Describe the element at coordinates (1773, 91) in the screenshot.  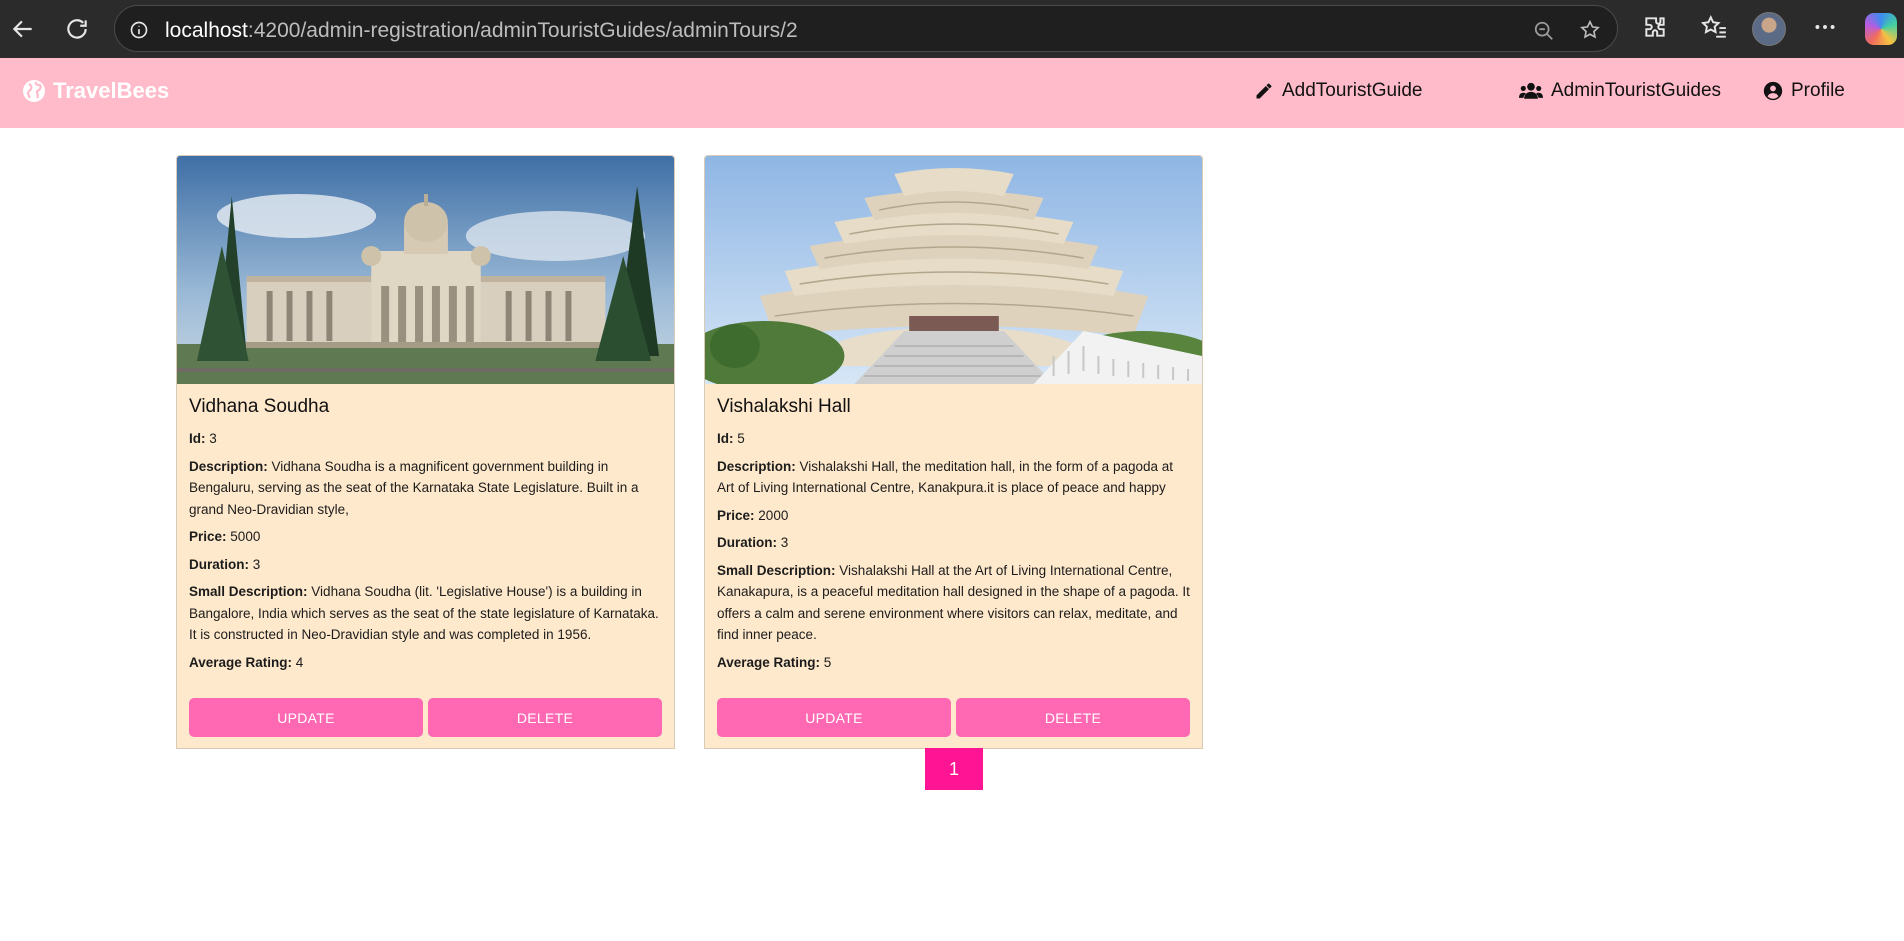
I see `user-circle-icon` at that location.